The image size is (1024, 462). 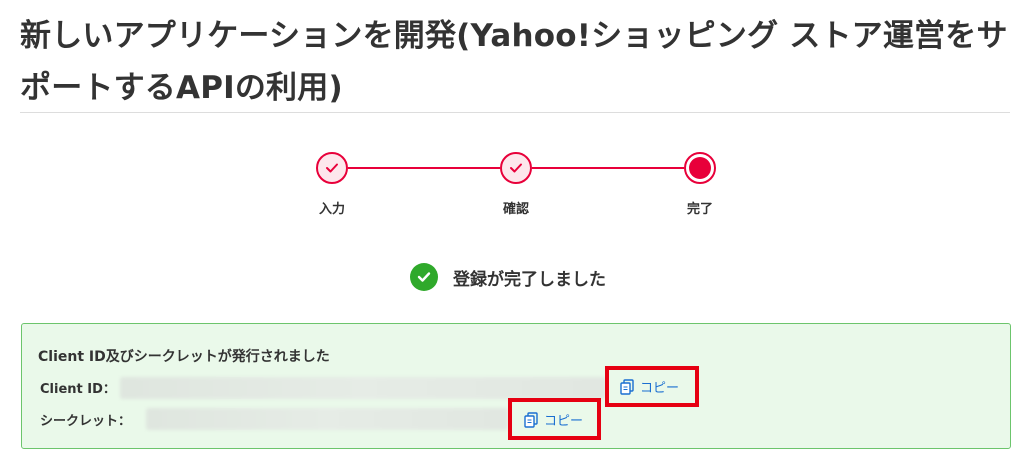 I want to click on step-confirm-circle, so click(x=516, y=168).